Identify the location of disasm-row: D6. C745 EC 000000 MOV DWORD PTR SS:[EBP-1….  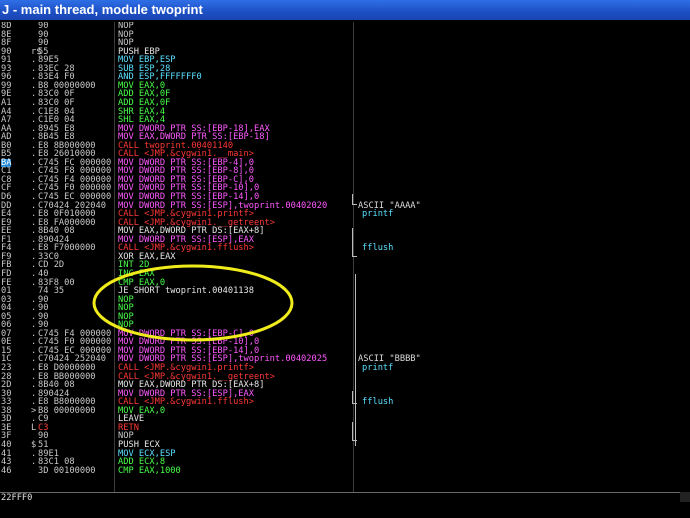
(345, 197).